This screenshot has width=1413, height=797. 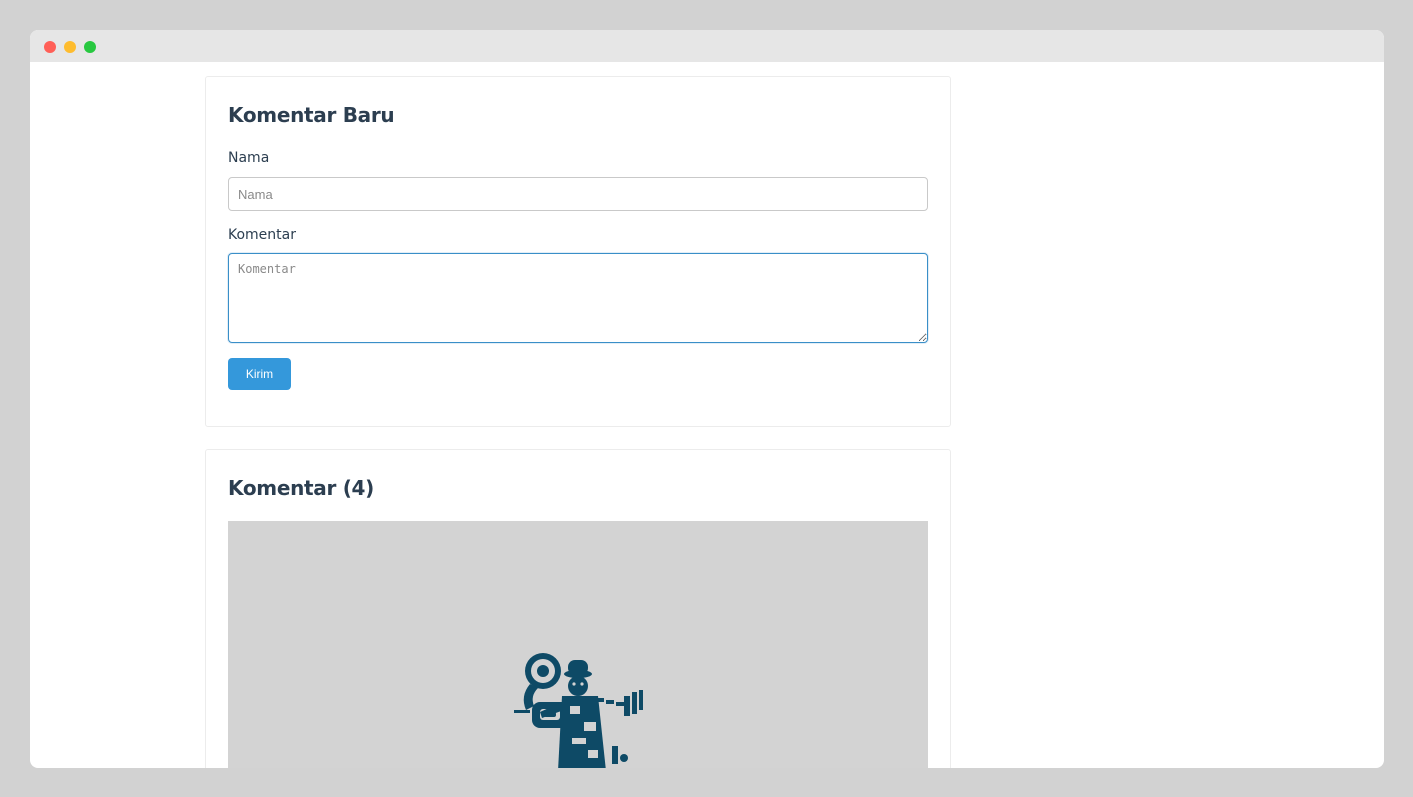 What do you see at coordinates (249, 158) in the screenshot?
I see `name-label: Nama` at bounding box center [249, 158].